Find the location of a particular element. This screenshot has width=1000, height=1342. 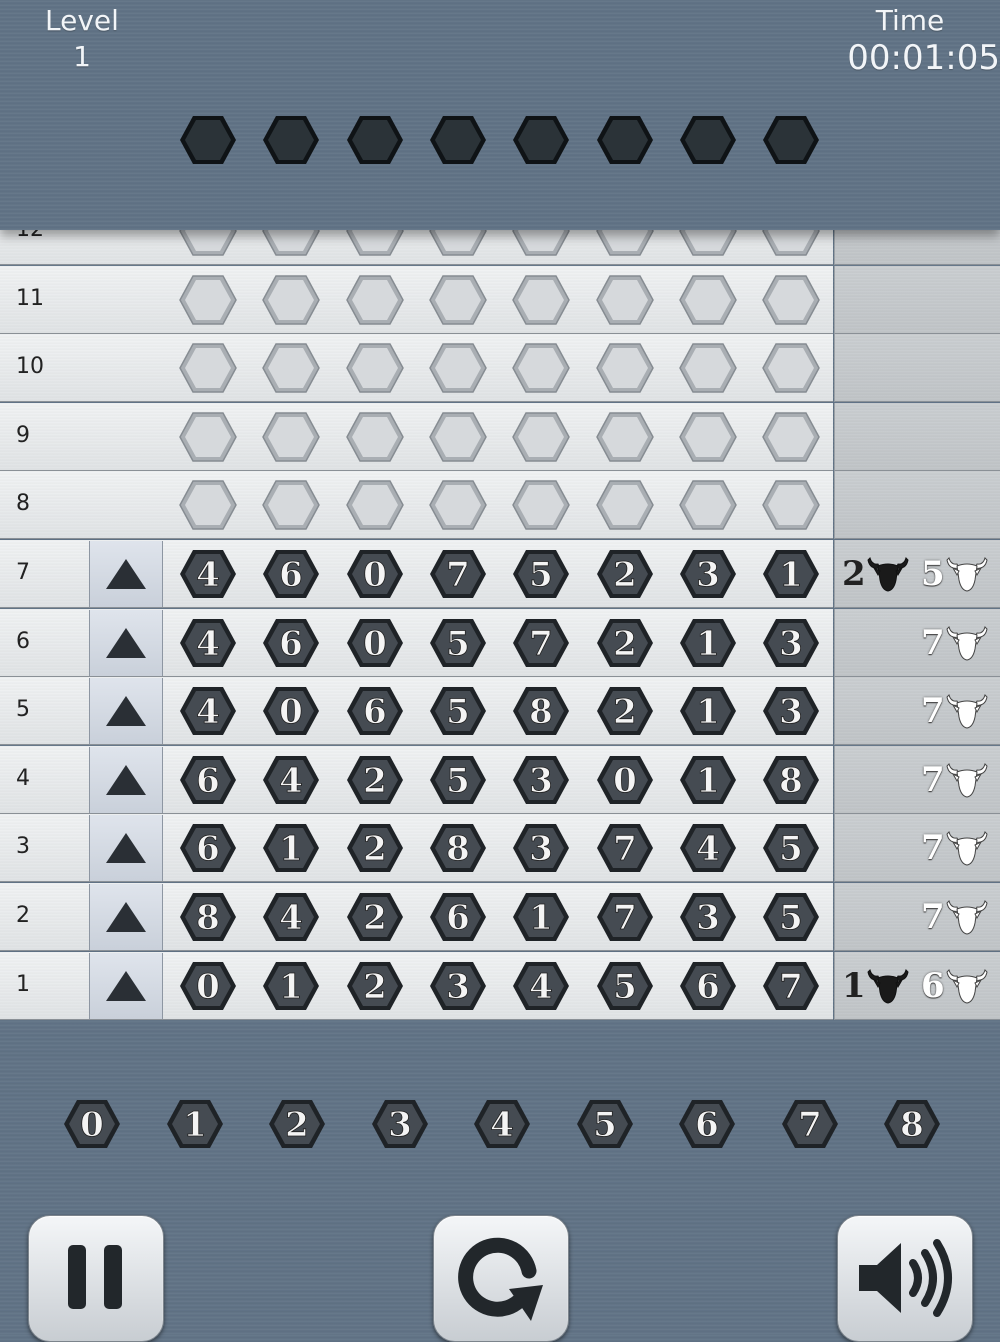

cow-icon is located at coordinates (967, 848).